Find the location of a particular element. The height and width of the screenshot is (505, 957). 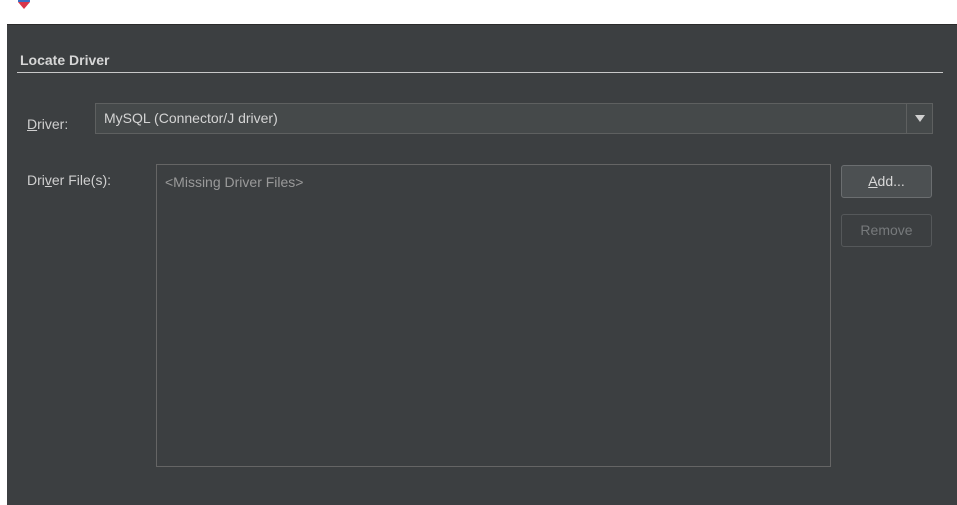

remove-button: Remove is located at coordinates (886, 230).